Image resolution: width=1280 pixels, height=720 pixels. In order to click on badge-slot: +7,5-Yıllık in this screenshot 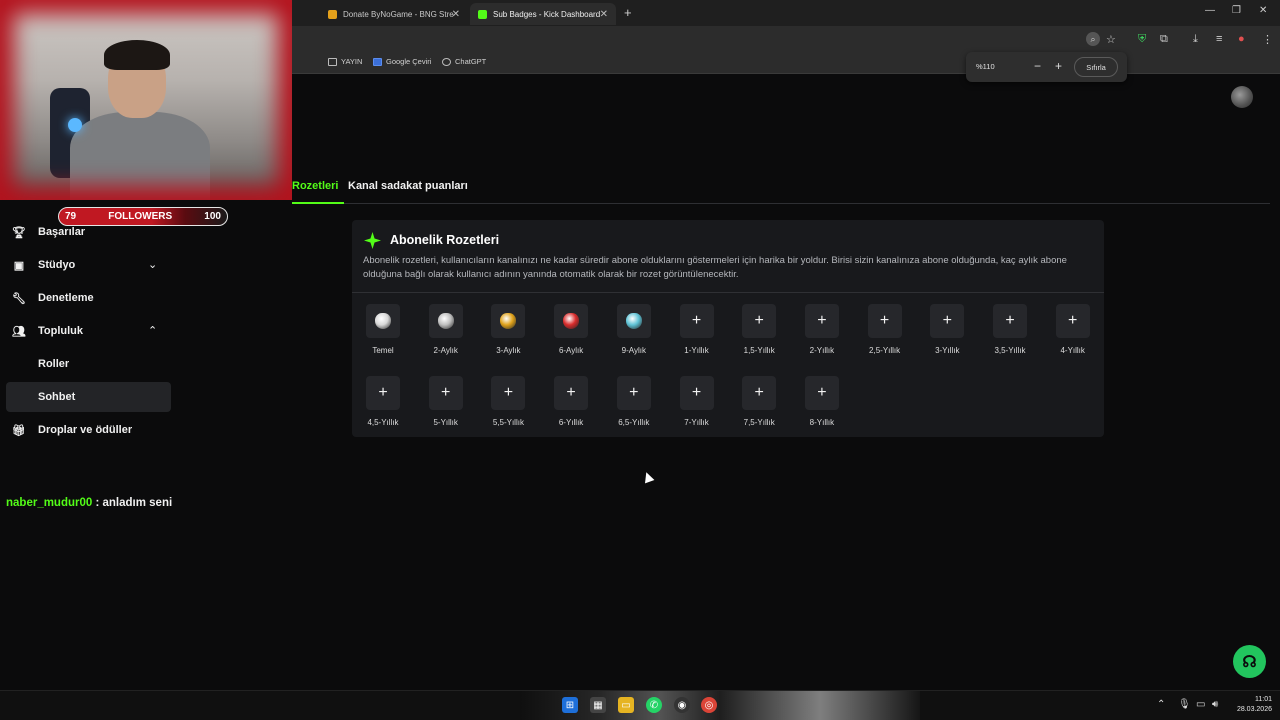, I will do `click(759, 401)`.